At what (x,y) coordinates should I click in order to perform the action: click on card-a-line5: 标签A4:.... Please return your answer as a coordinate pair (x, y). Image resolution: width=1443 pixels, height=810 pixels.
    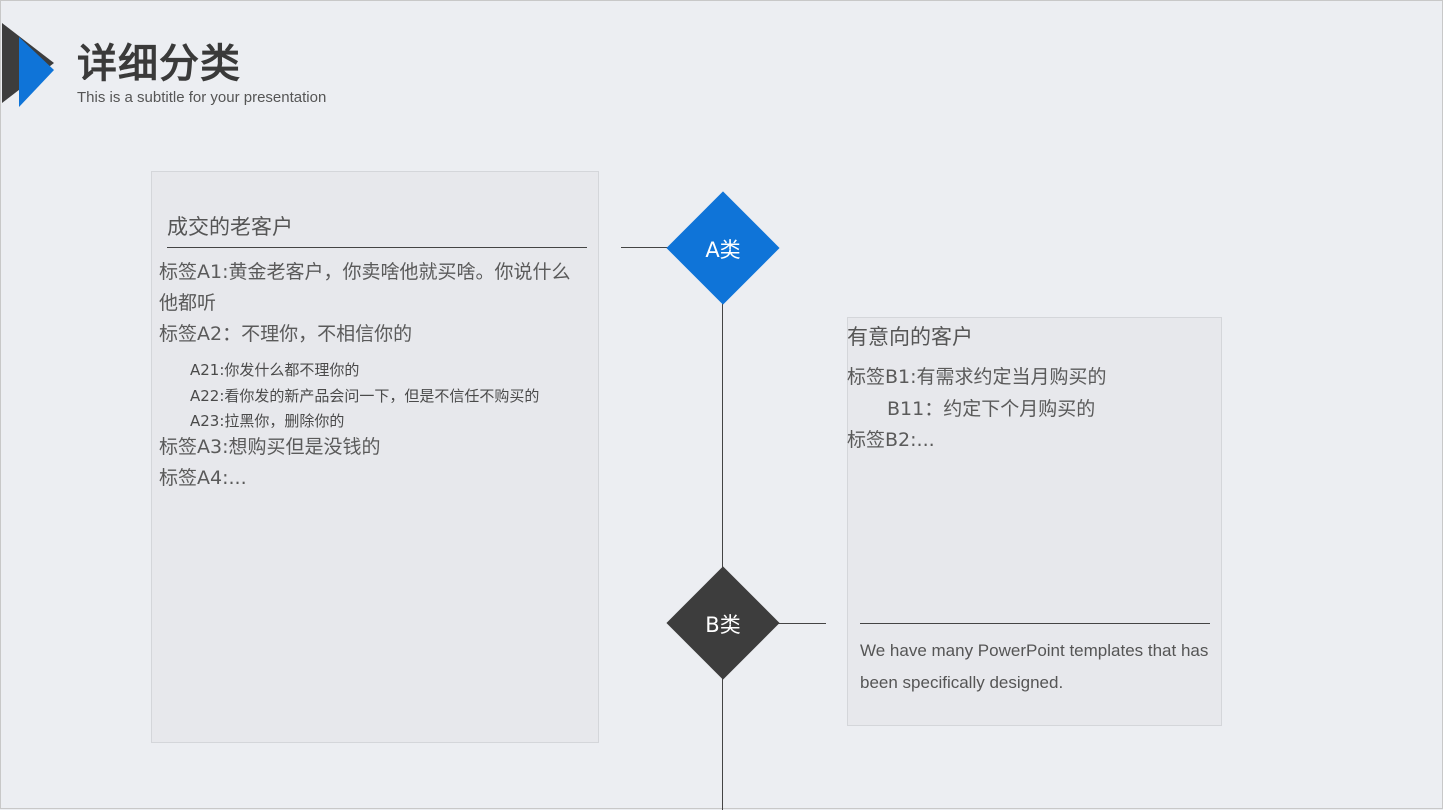
    Looking at the image, I should click on (203, 478).